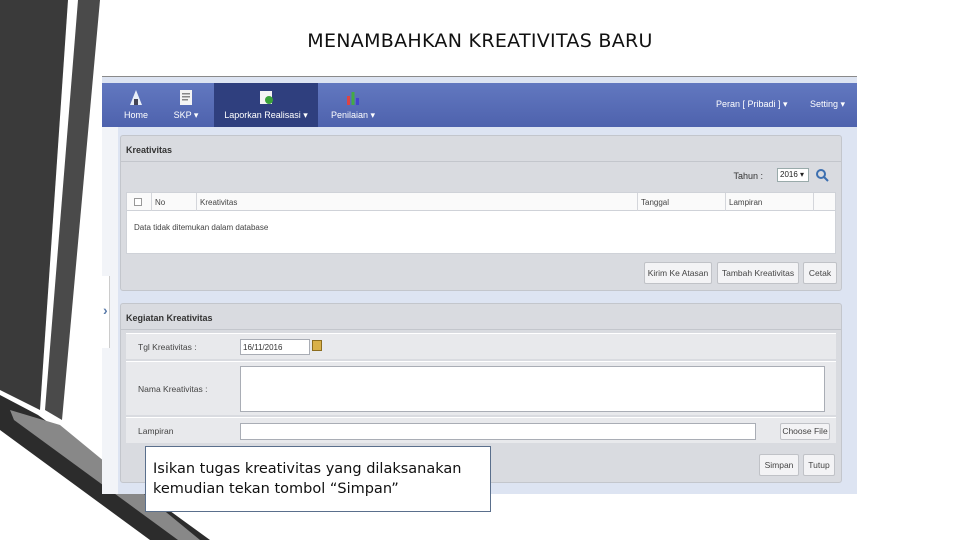  I want to click on lampiran-row: Lampiran Choose File, so click(481, 430).